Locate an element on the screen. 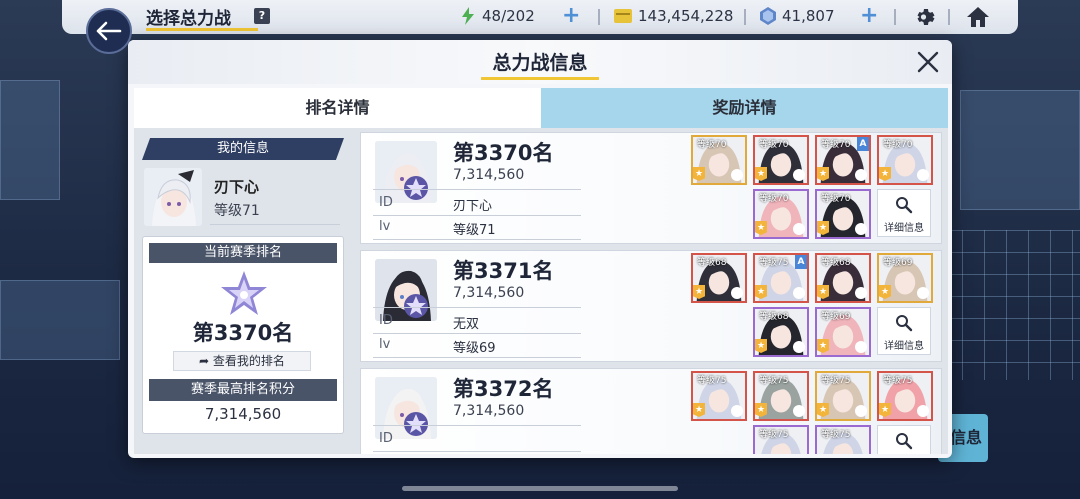 The width and height of the screenshot is (1080, 499). background-panel is located at coordinates (1020, 150).